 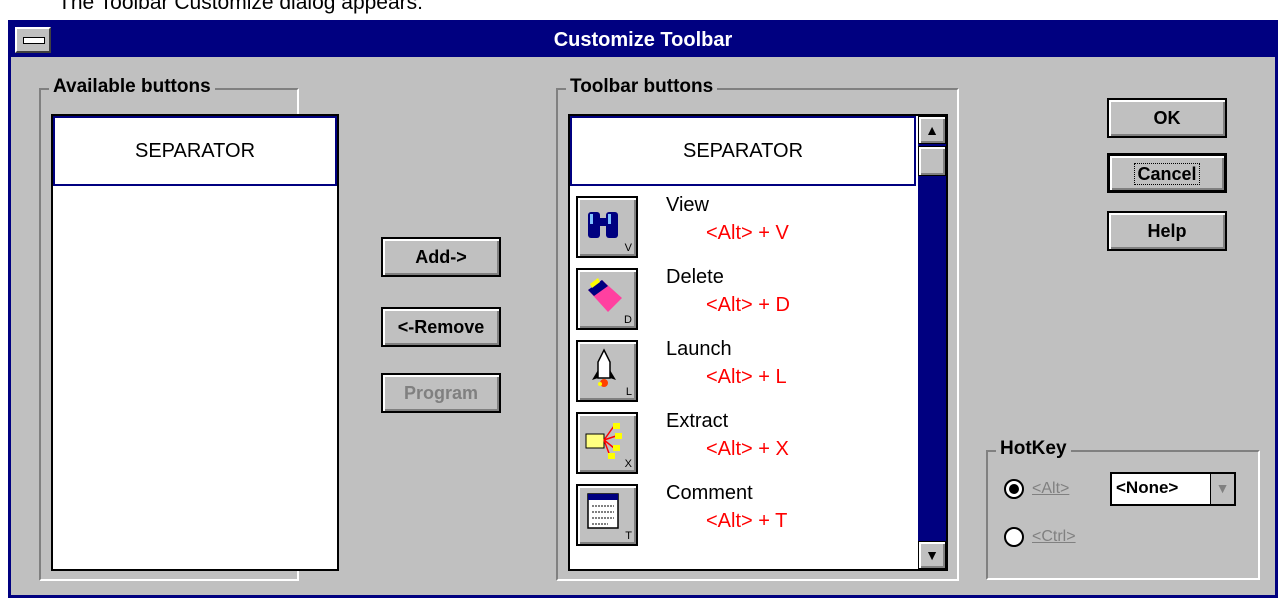 I want to click on hotkey-group: HotKey <Alt> <None> ▼ <Ctrl>, so click(x=1123, y=509).